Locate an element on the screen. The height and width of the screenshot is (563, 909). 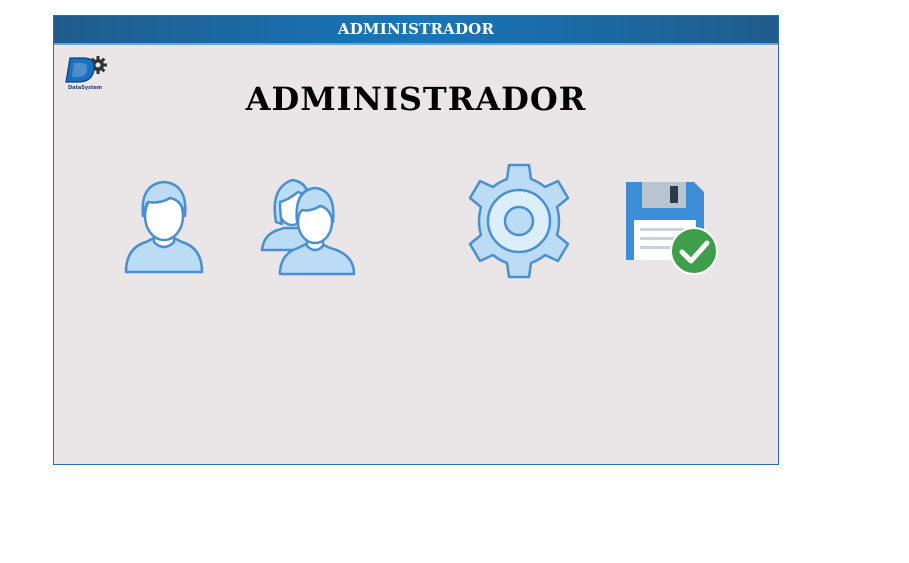
users-group-icon is located at coordinates (309, 227).